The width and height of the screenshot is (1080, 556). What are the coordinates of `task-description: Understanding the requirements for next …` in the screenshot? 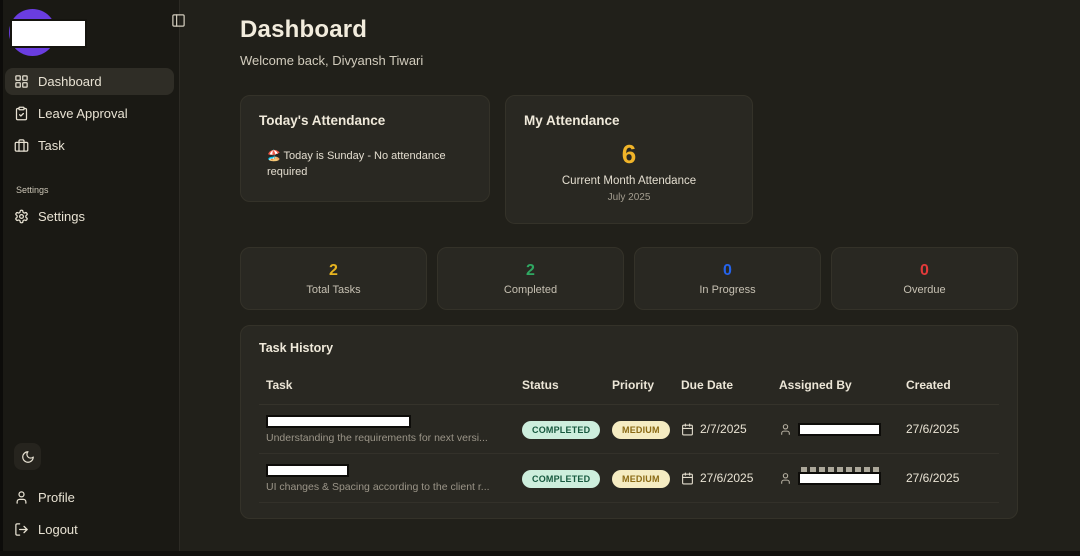 It's located at (377, 437).